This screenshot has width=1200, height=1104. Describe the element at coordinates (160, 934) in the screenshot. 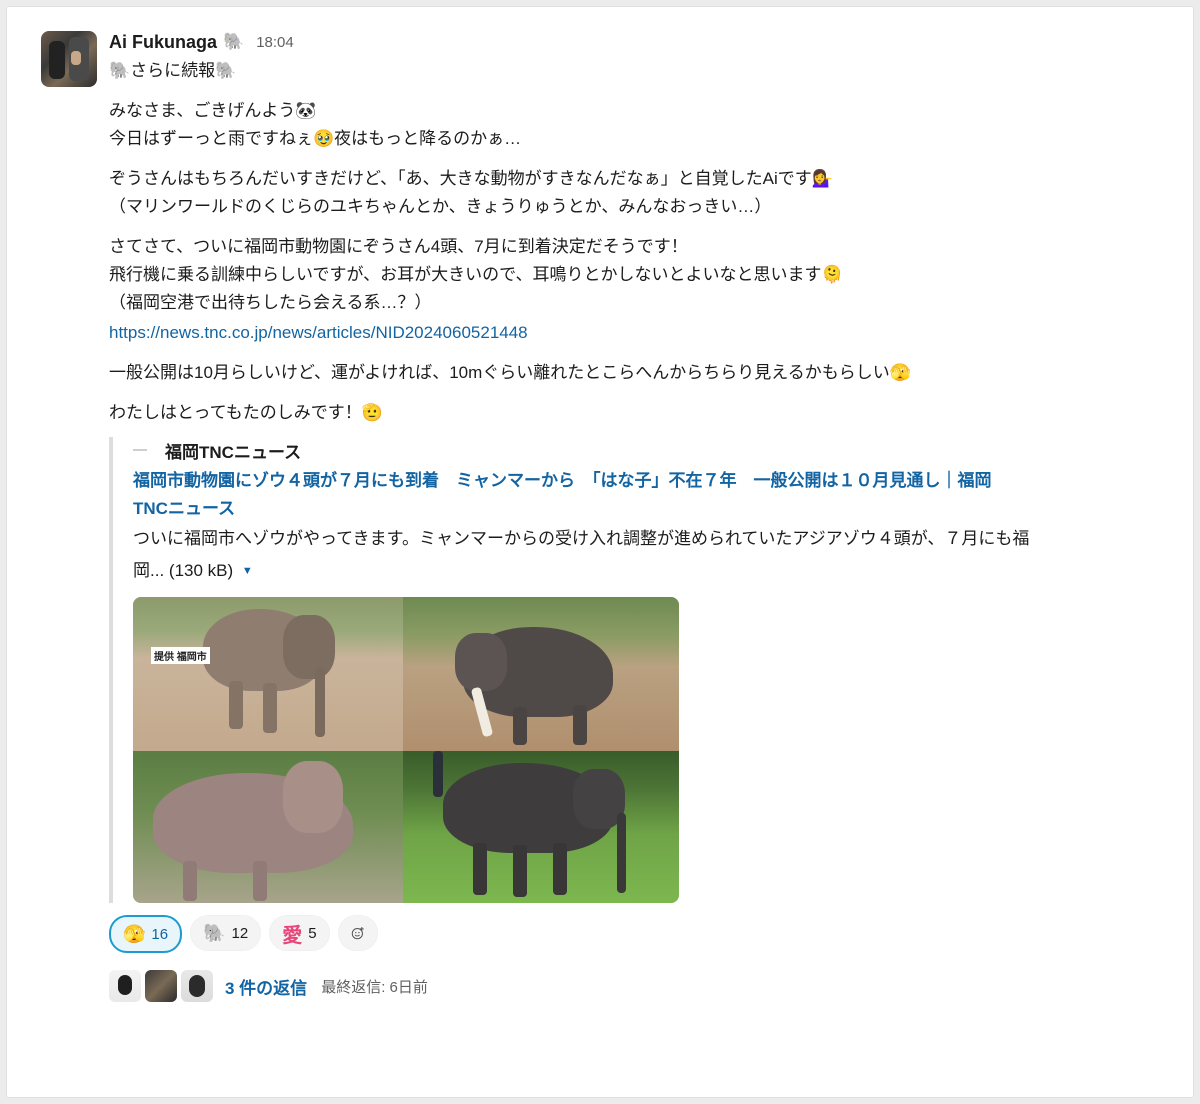

I see `reaction-count: 16` at that location.